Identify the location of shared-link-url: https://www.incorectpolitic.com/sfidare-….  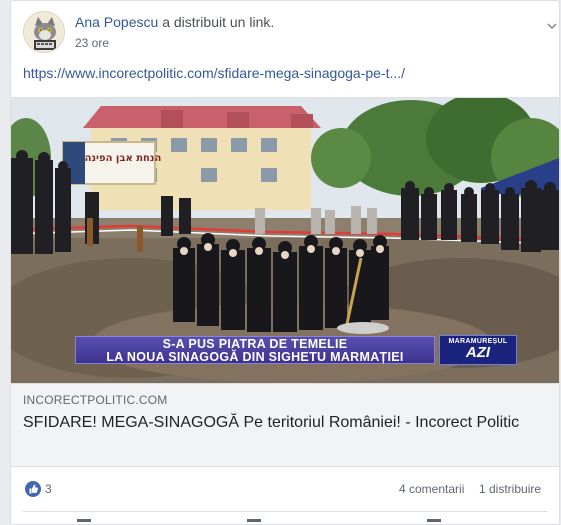
(214, 73).